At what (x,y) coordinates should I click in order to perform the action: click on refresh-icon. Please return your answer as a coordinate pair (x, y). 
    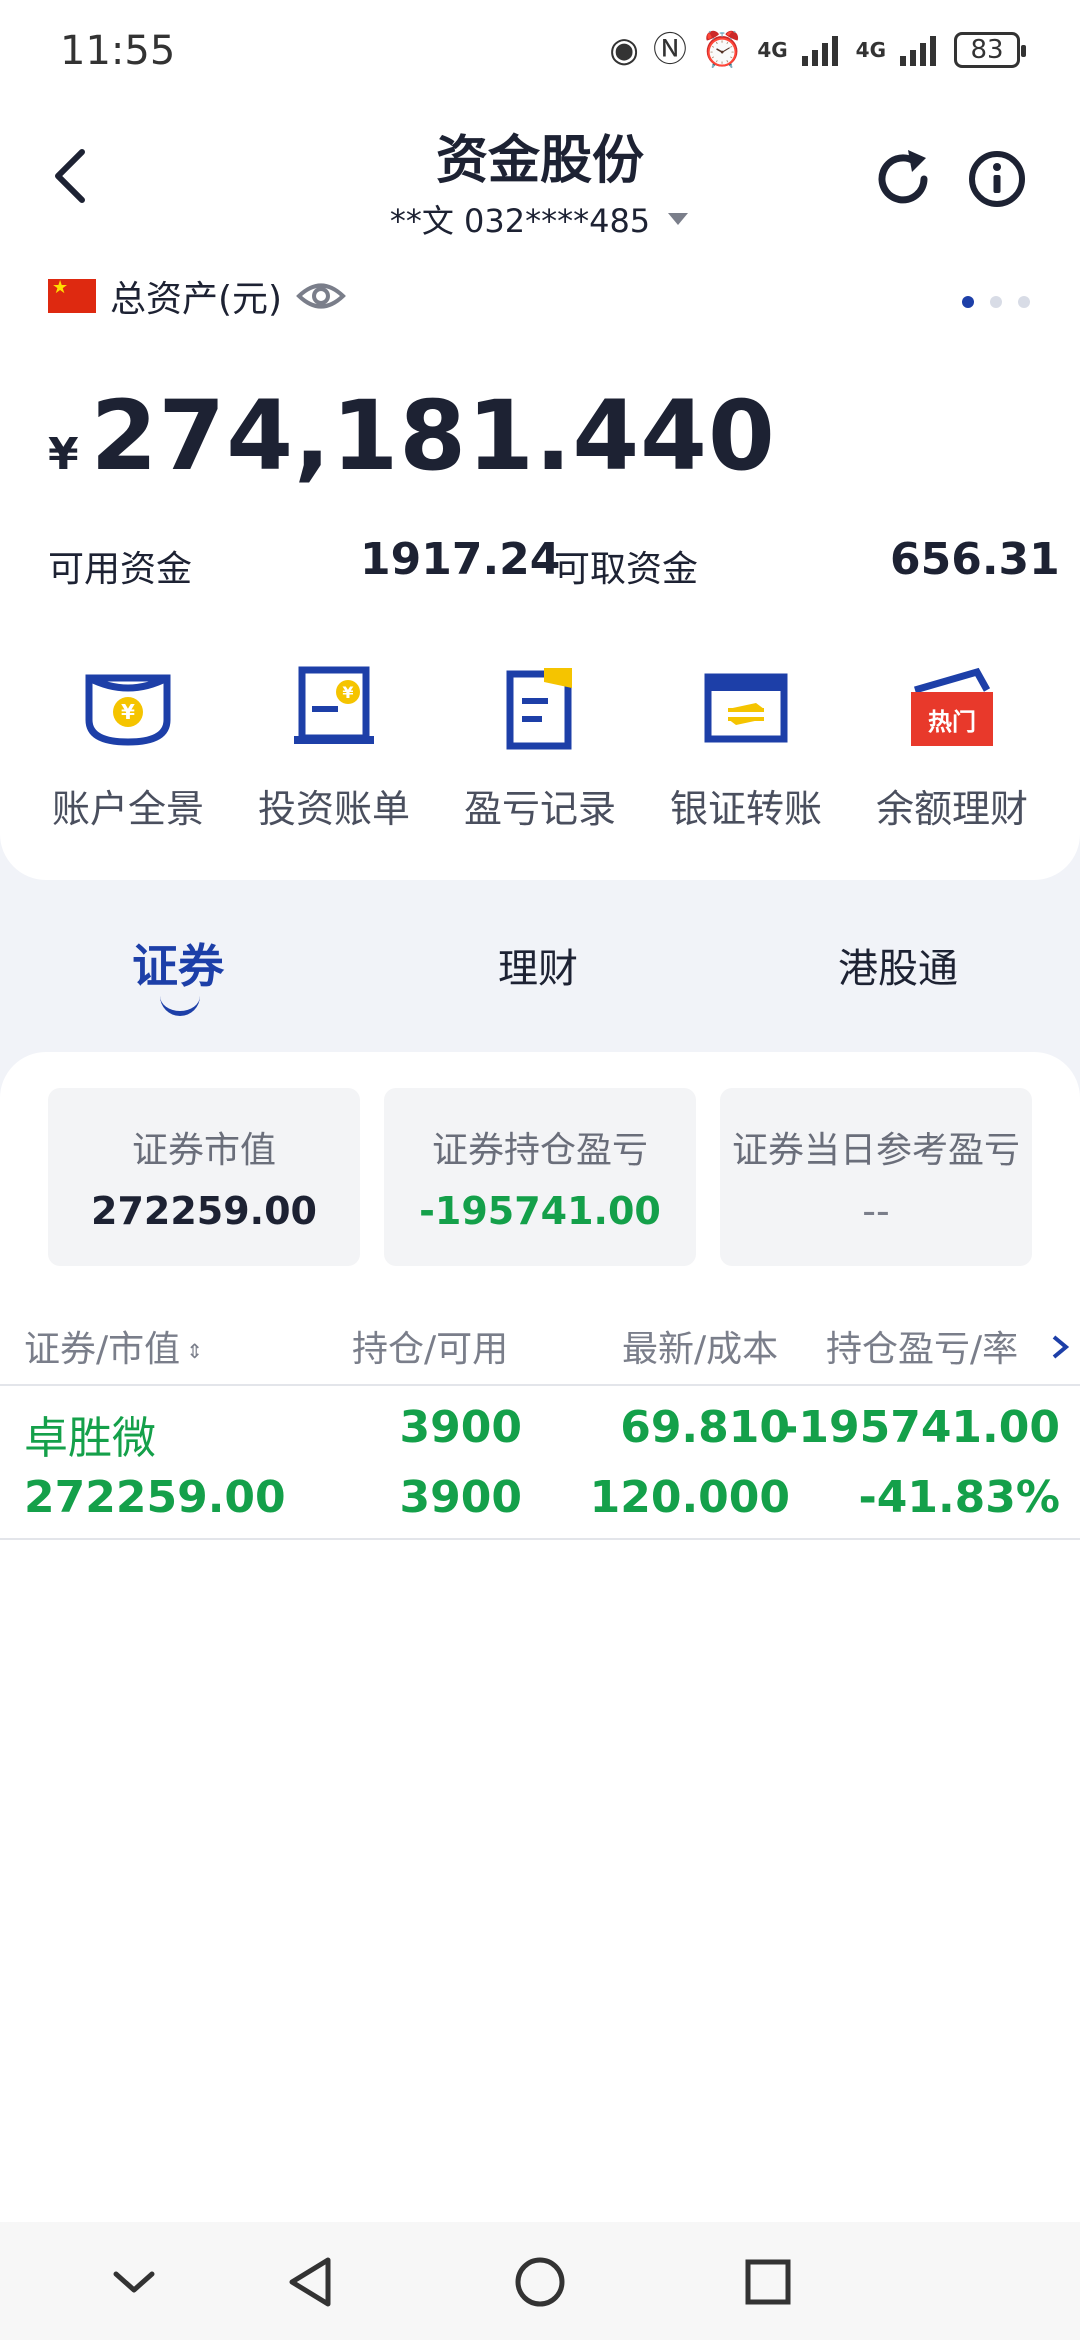
    Looking at the image, I should click on (903, 177).